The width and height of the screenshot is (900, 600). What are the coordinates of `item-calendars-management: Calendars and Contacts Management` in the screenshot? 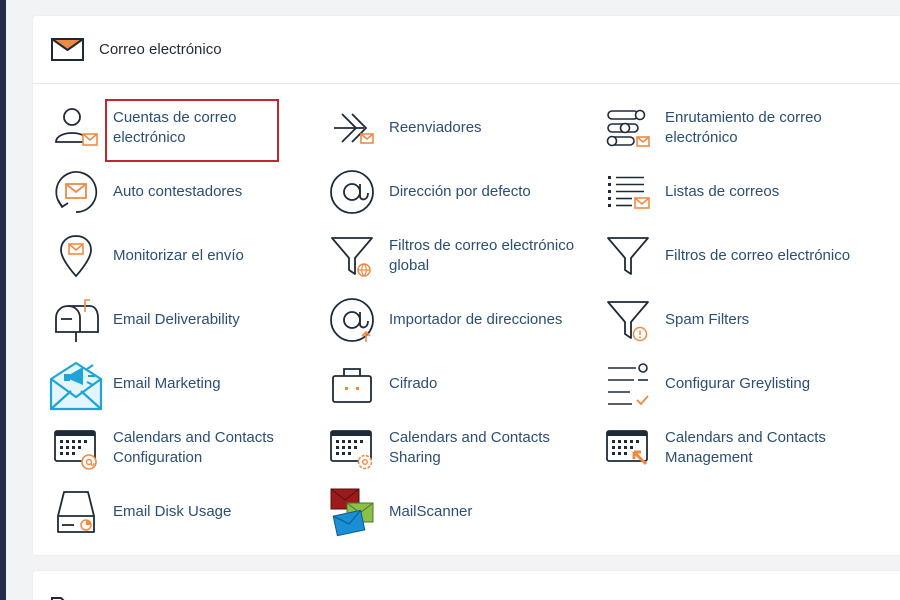 It's located at (733, 448).